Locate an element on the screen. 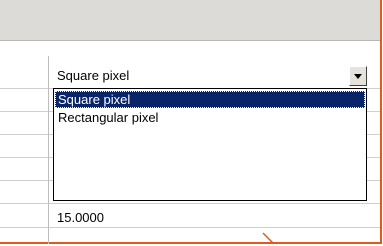 The height and width of the screenshot is (246, 383). chevron-down-icon is located at coordinates (358, 76).